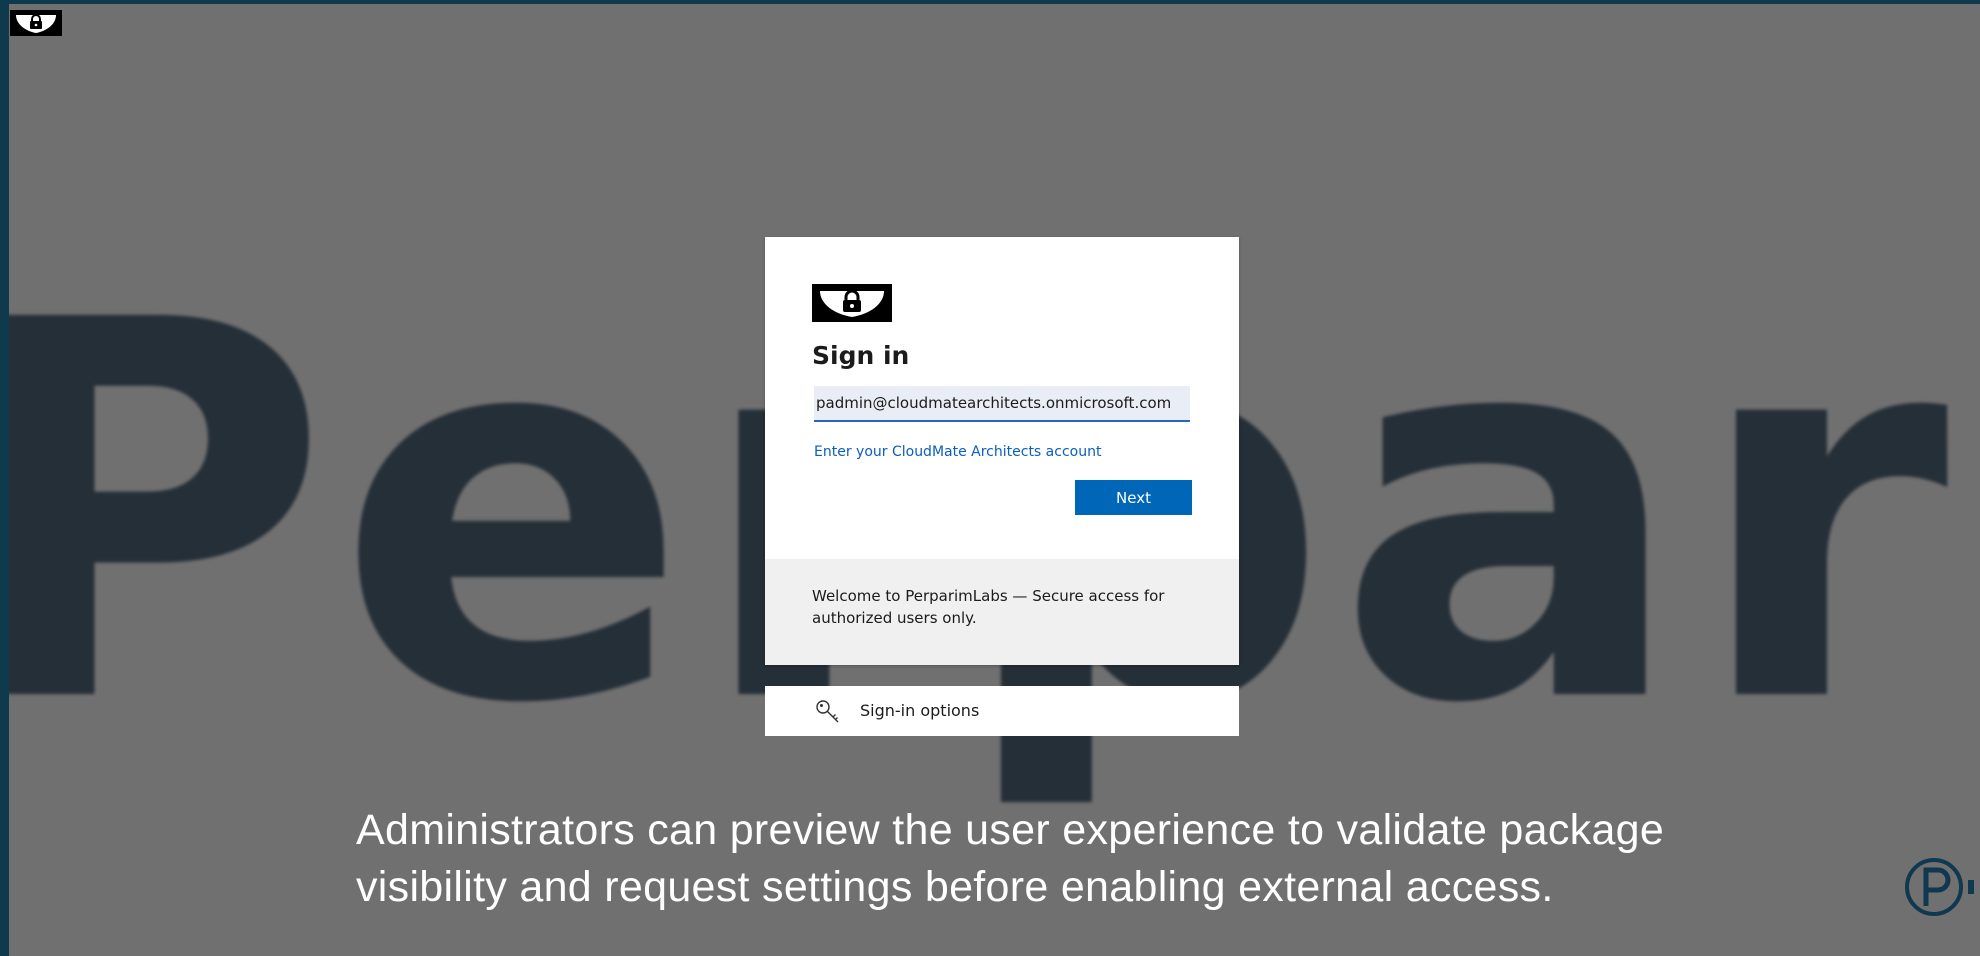 The height and width of the screenshot is (956, 1980). Describe the element at coordinates (1002, 404) in the screenshot. I see `email-field` at that location.